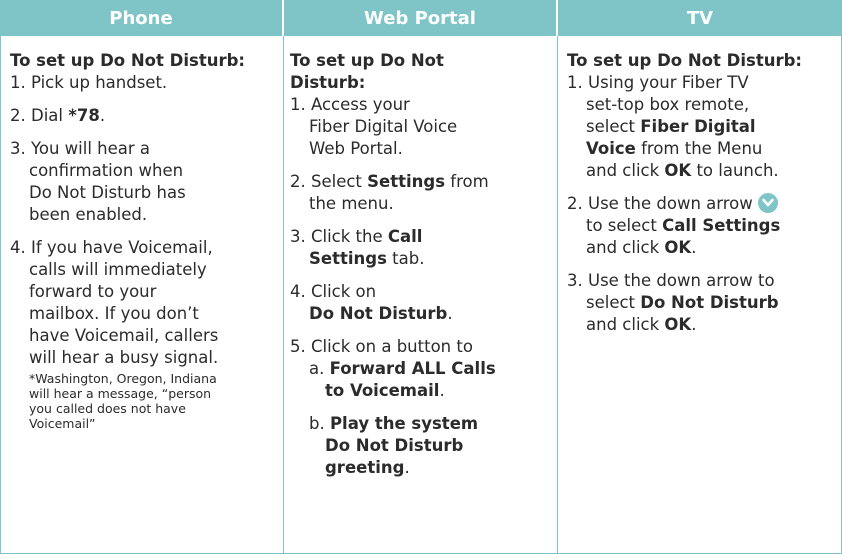 The height and width of the screenshot is (560, 842). What do you see at coordinates (357, 247) in the screenshot?
I see `web-step-3: 3. Click the Call Settings tab.` at bounding box center [357, 247].